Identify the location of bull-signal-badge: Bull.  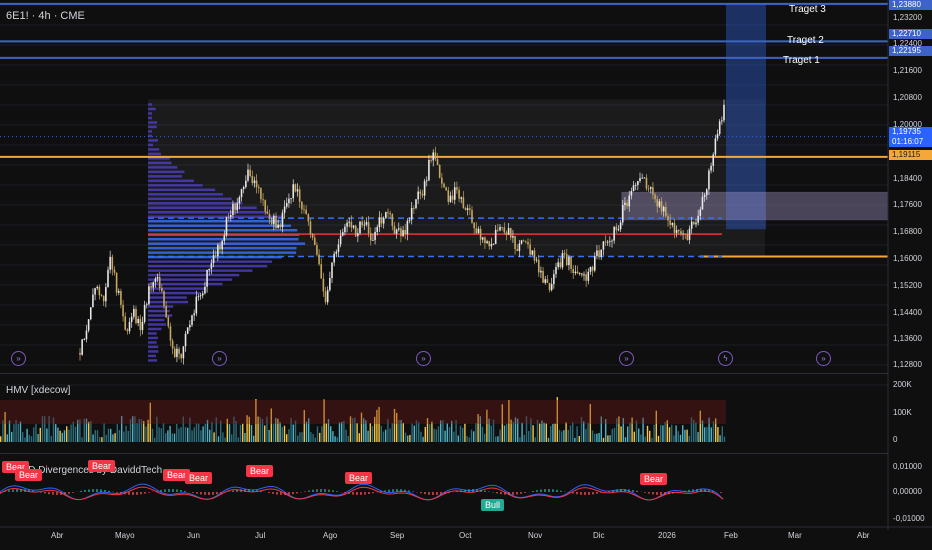
(492, 505).